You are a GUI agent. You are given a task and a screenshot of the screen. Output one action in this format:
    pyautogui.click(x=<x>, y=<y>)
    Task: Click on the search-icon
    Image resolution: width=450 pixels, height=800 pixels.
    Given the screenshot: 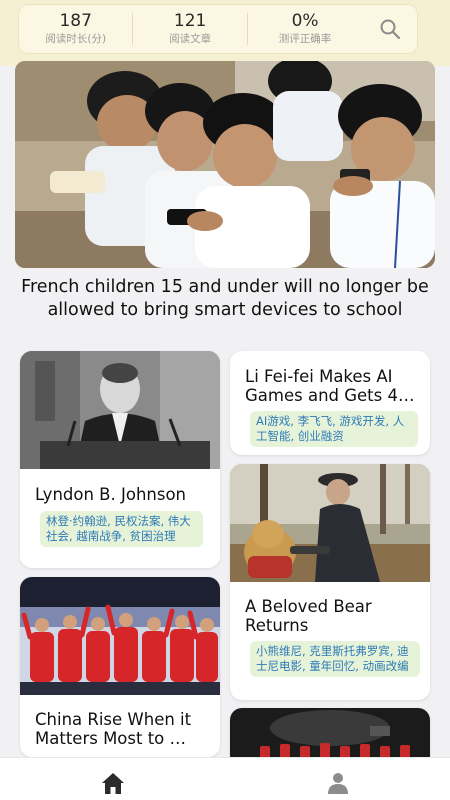 What is the action you would take?
    pyautogui.click(x=390, y=29)
    